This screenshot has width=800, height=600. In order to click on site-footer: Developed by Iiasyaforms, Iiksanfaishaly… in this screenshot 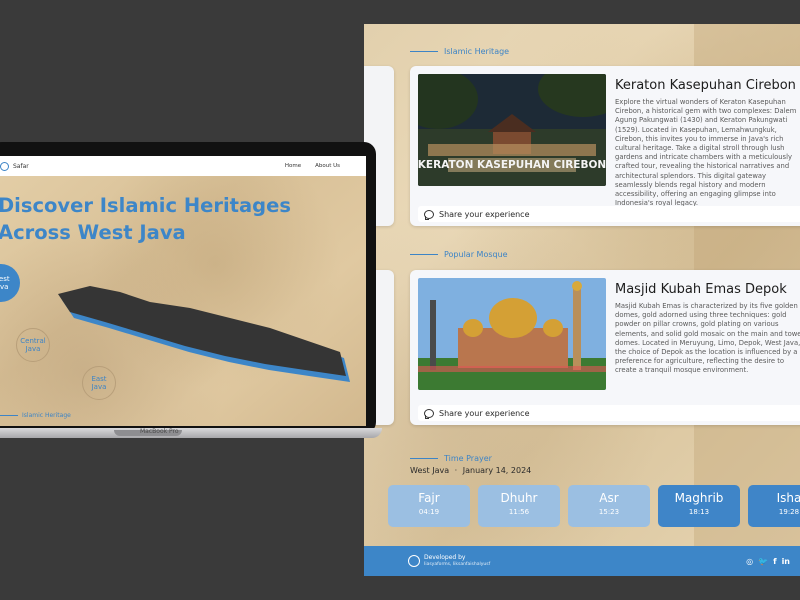, I will do `click(582, 561)`.